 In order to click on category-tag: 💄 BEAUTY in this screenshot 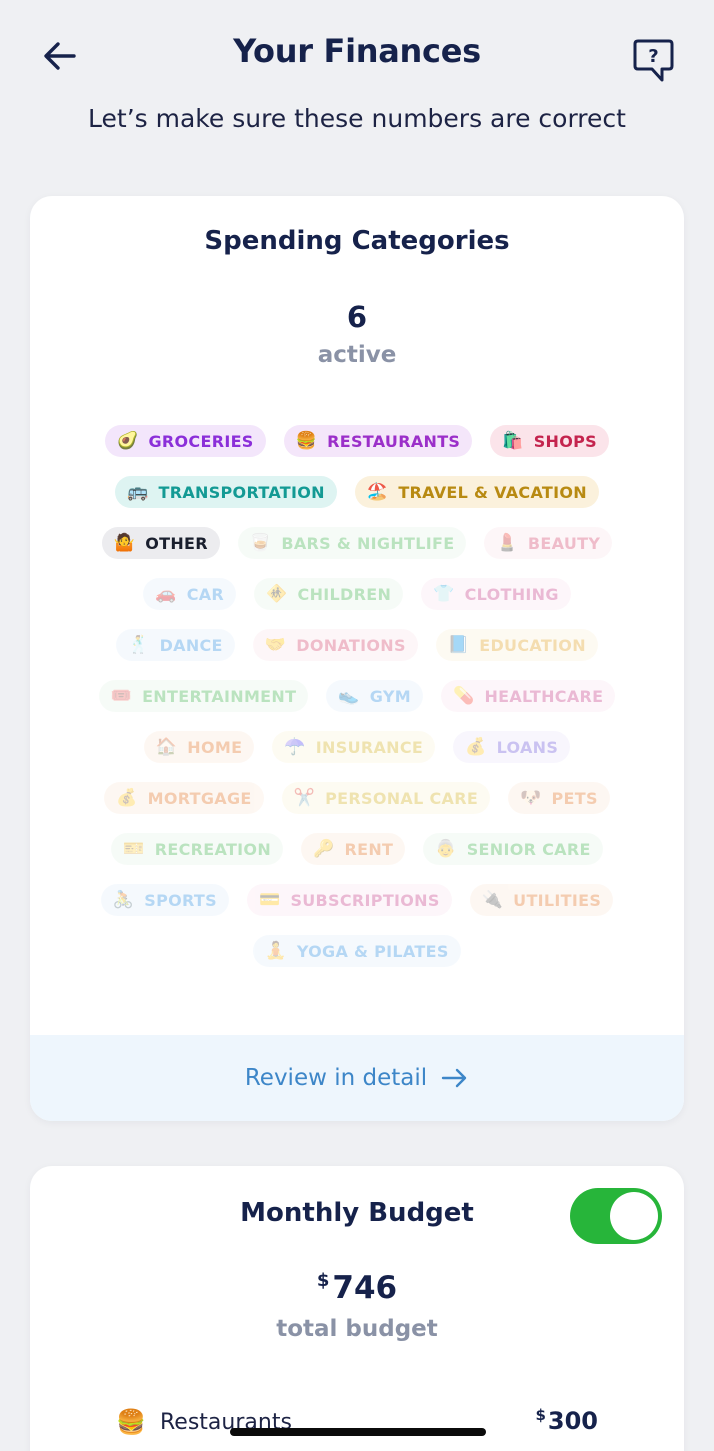, I will do `click(548, 543)`.